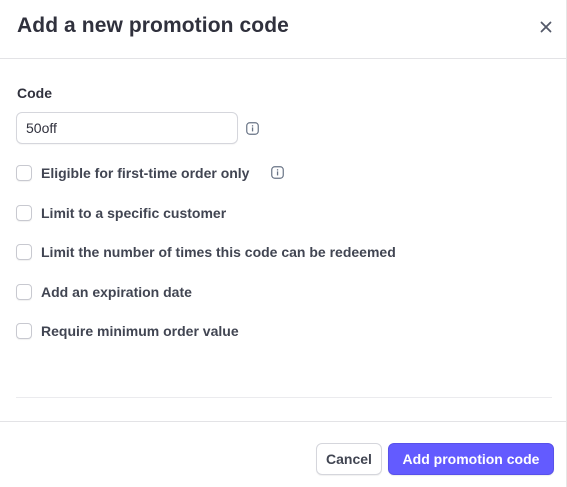 This screenshot has height=487, width=567. I want to click on expiration-date-label: Add an expiration date, so click(116, 292).